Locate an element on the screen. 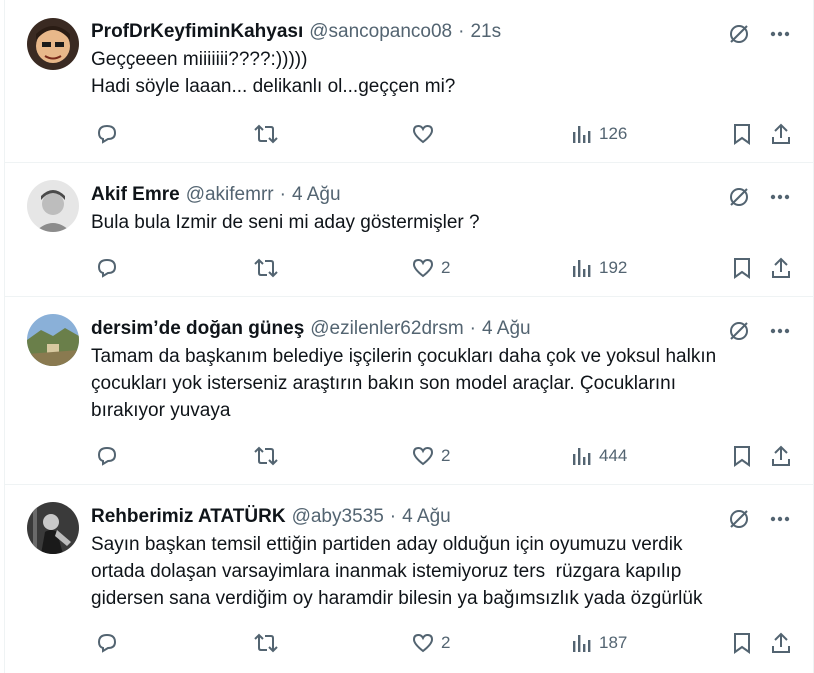  views-button: 126 is located at coordinates (599, 134).